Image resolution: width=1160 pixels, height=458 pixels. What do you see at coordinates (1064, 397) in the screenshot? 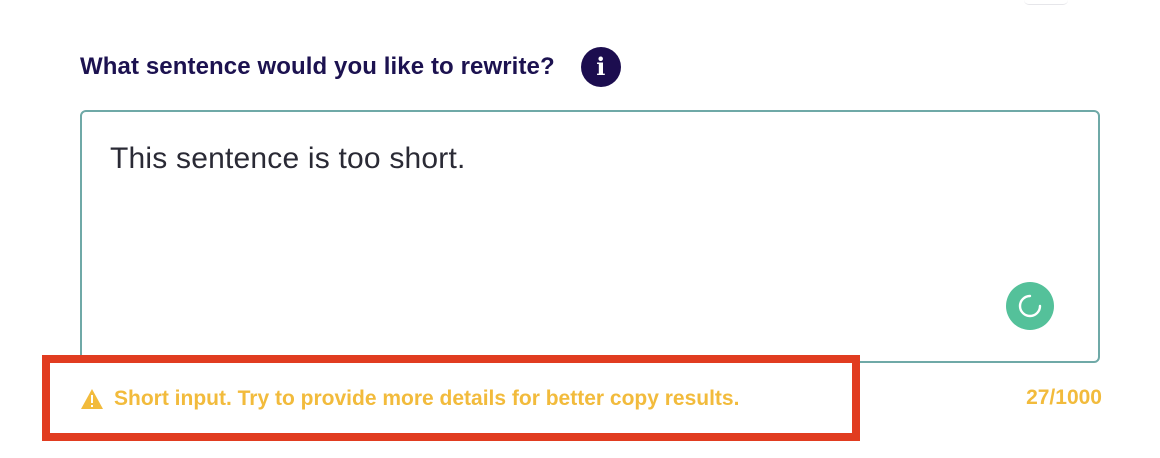
I see `character-count: 27/1000` at bounding box center [1064, 397].